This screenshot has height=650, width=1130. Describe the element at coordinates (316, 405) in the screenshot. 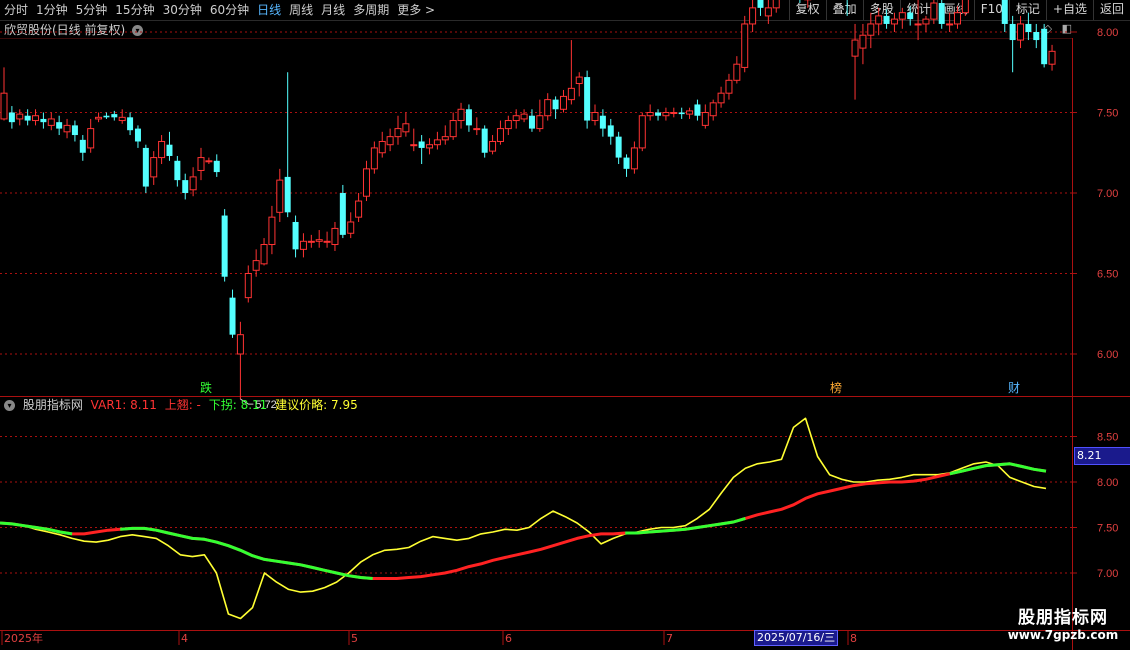

I see `advice-label: 建议价略: 7.95` at that location.